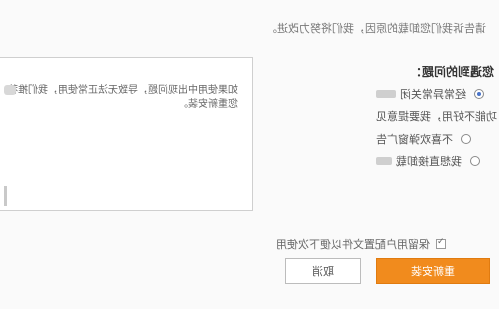  I want to click on reasons-title: 您遇到的问题：, so click(452, 72).